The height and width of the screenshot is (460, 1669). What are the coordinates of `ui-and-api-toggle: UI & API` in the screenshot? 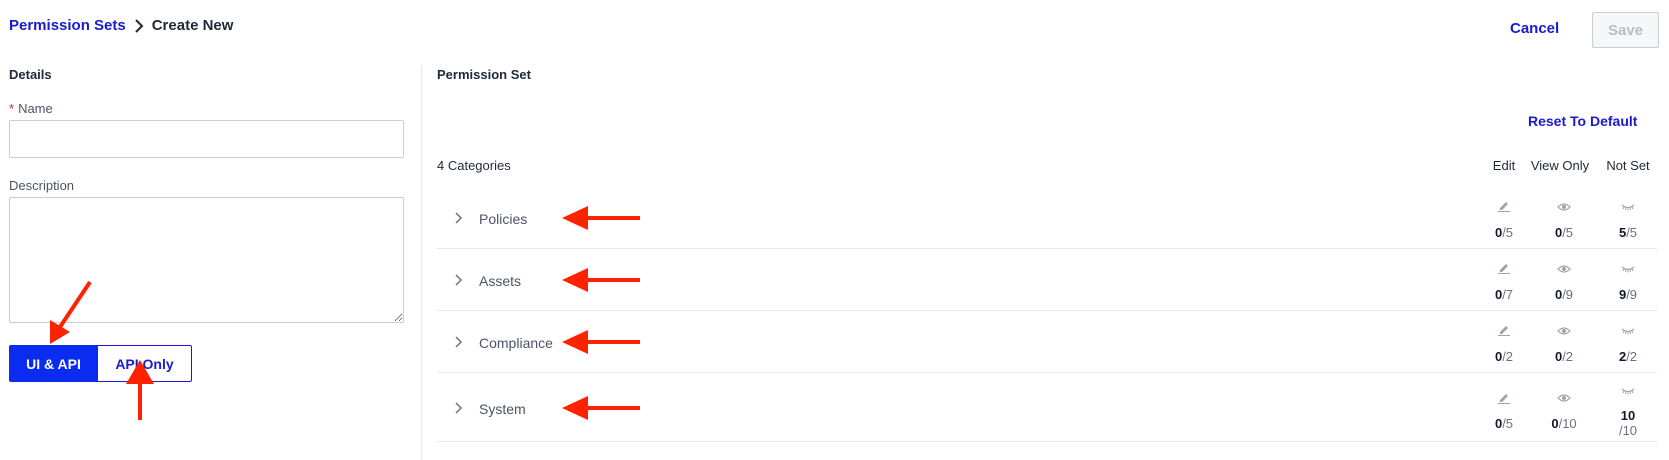 It's located at (53, 363).